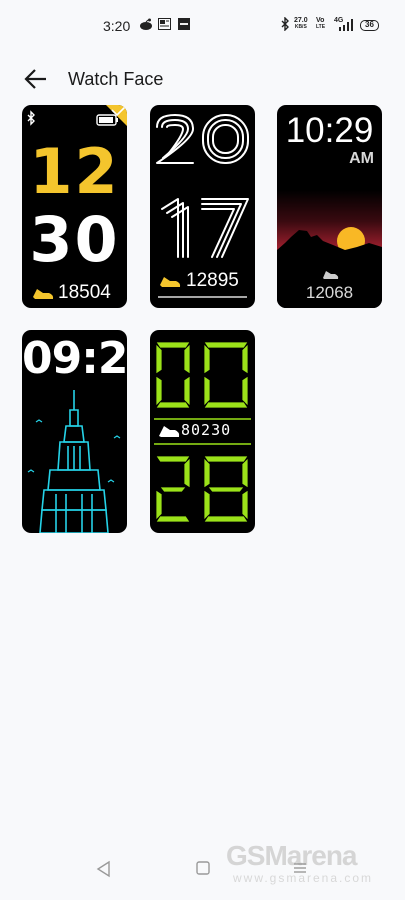 The image size is (405, 900). Describe the element at coordinates (146, 24) in the screenshot. I see `reddit-icon` at that location.